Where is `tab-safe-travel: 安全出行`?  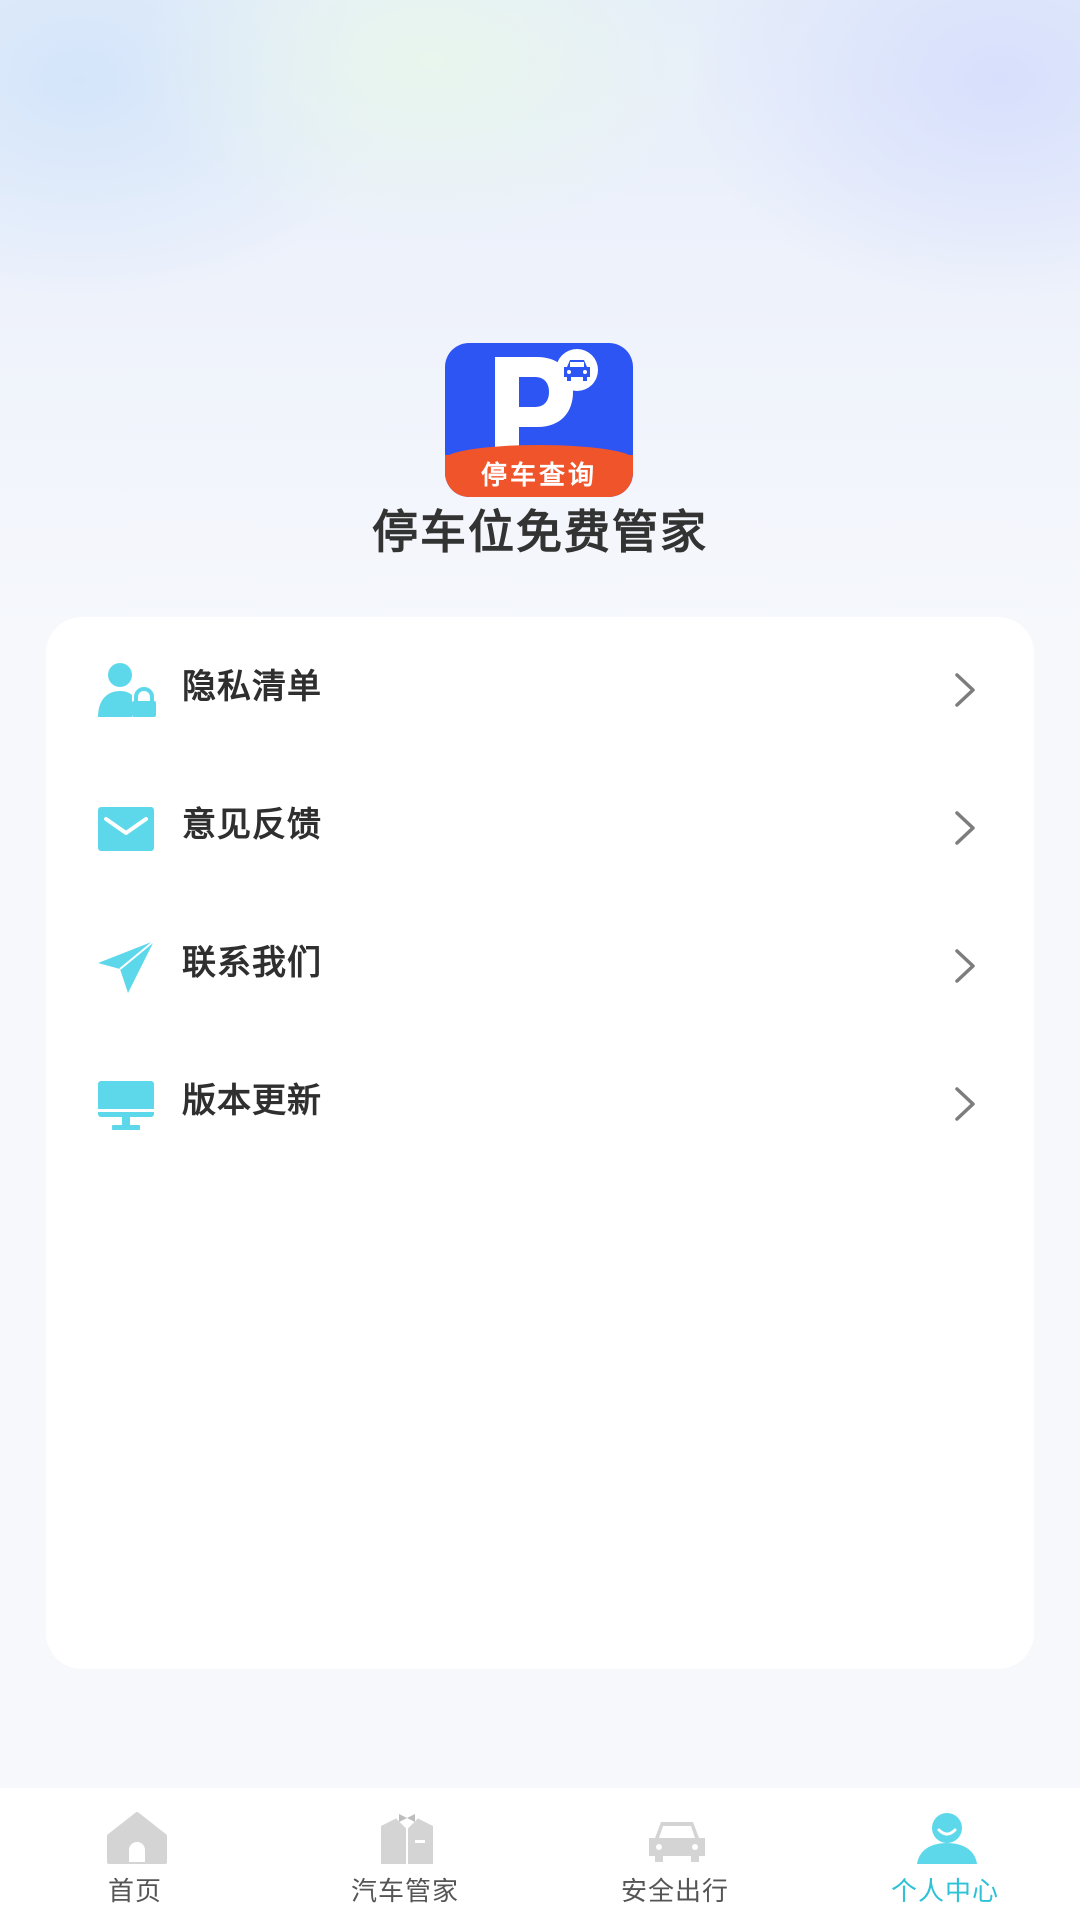
tab-safe-travel: 安全出行 is located at coordinates (675, 1854).